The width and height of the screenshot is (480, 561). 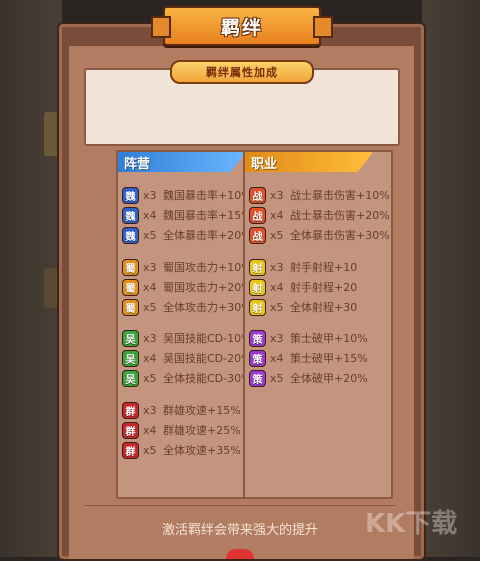 I want to click on faction-group: 吴 x3 吴国技能CD-10% 吴 x4 吴国技能CD-20% 吴 x5 全体技能CD-30%, so click(x=187, y=358).